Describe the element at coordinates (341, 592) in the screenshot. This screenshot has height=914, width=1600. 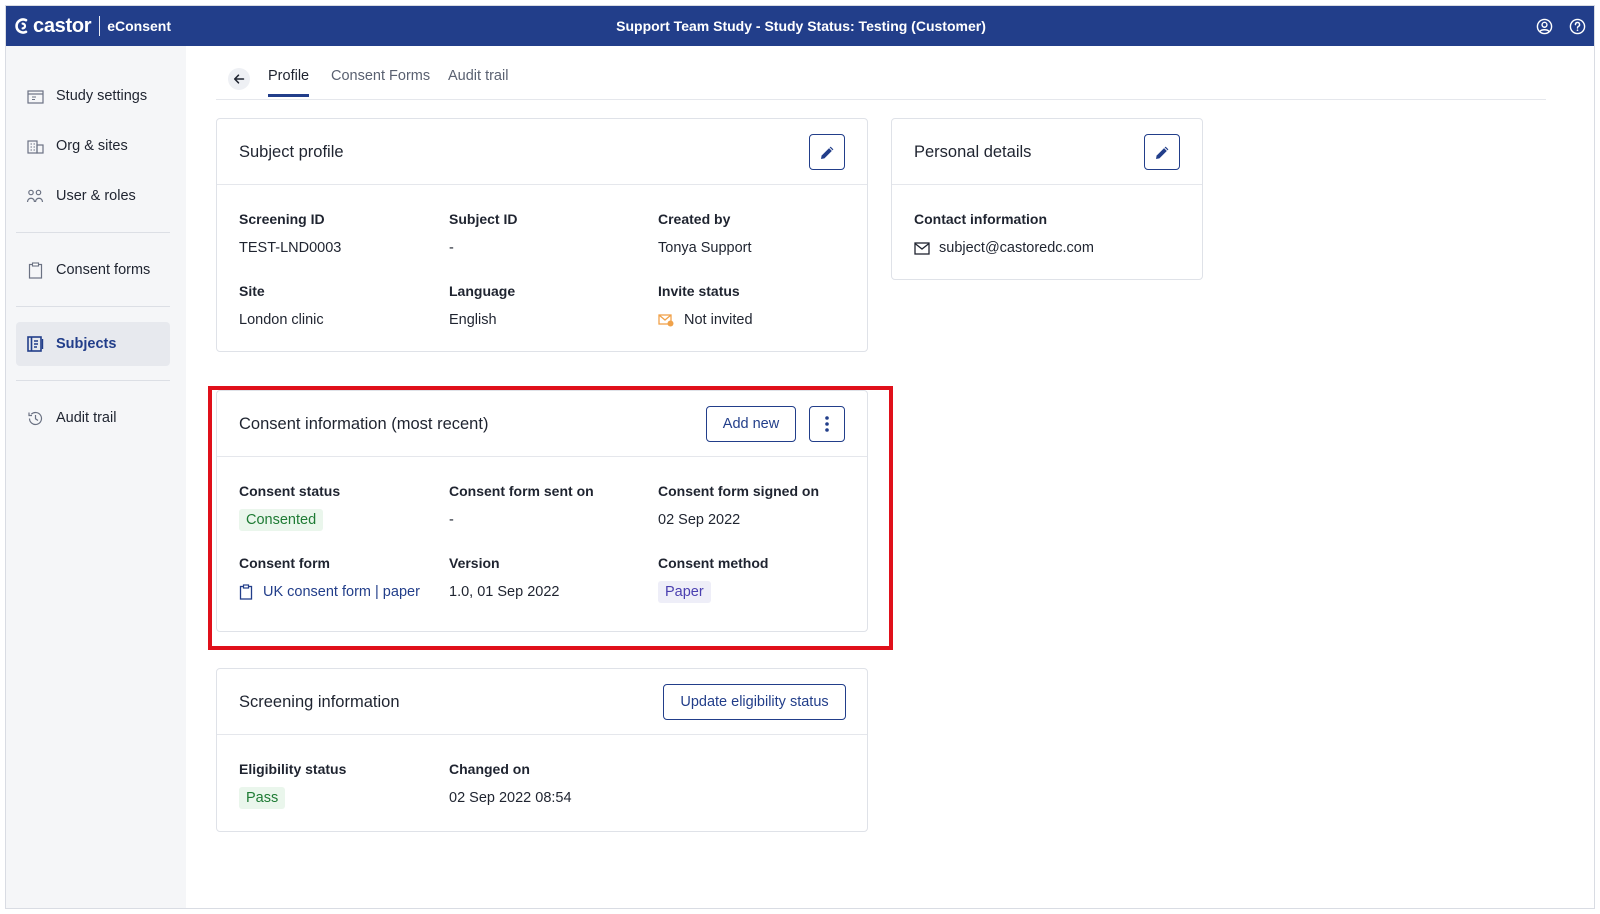
I see `consent-form-text: UK consent form | paper` at that location.